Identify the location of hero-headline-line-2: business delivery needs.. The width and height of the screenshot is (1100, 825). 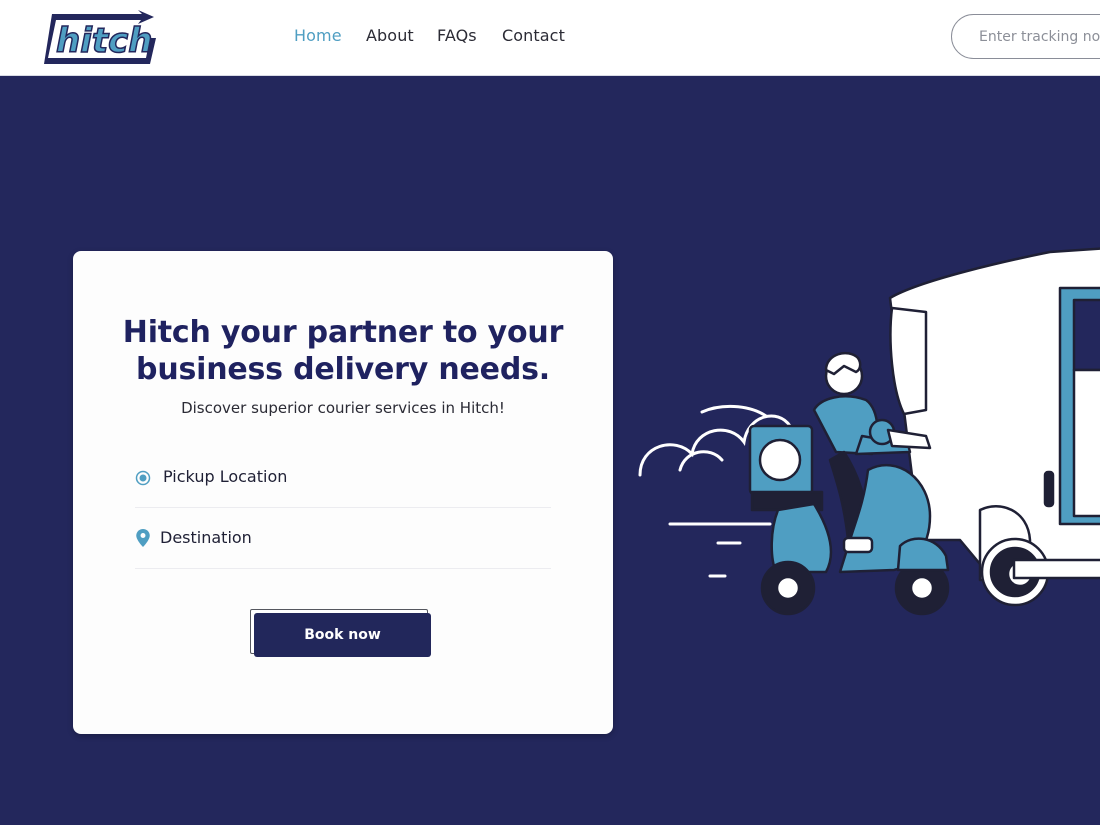
(343, 369).